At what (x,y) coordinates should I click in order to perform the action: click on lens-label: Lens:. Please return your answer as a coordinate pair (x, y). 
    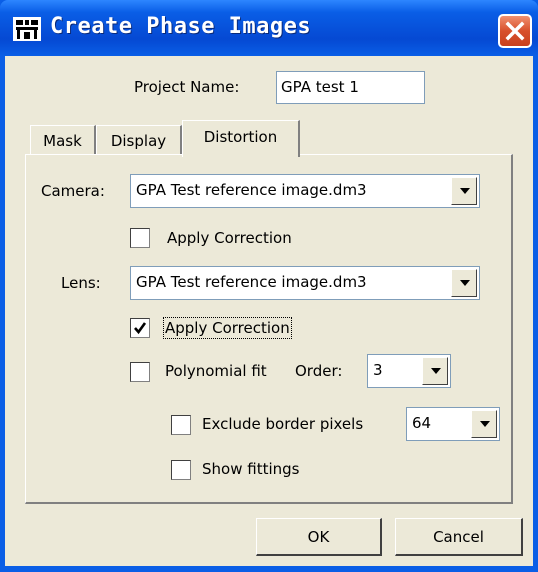
    Looking at the image, I should click on (81, 283).